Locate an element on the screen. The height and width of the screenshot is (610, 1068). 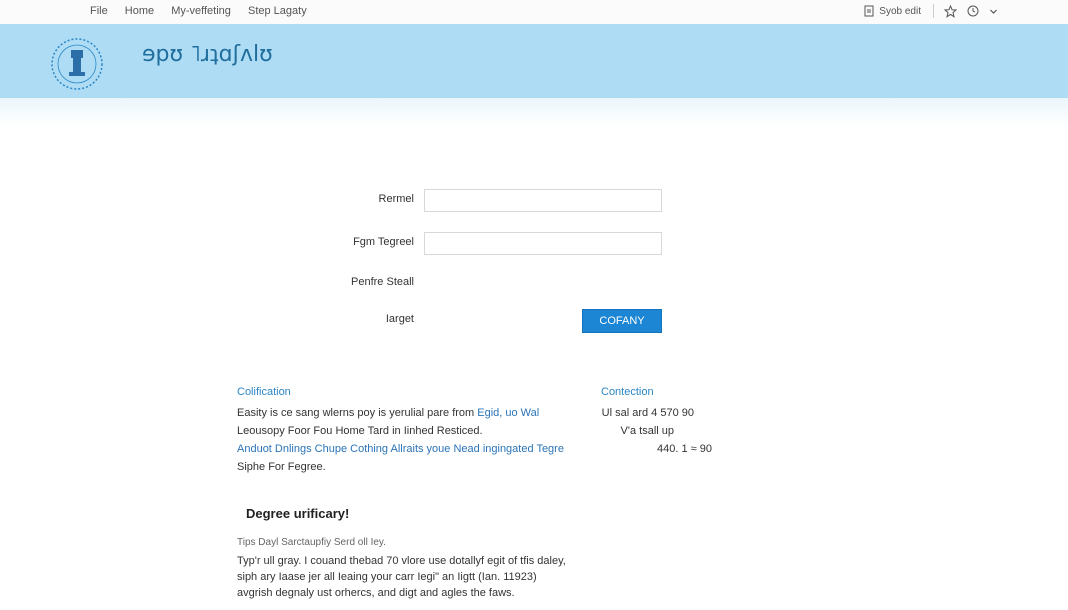
right-line-2: V'a tsall up is located at coordinates (647, 431).